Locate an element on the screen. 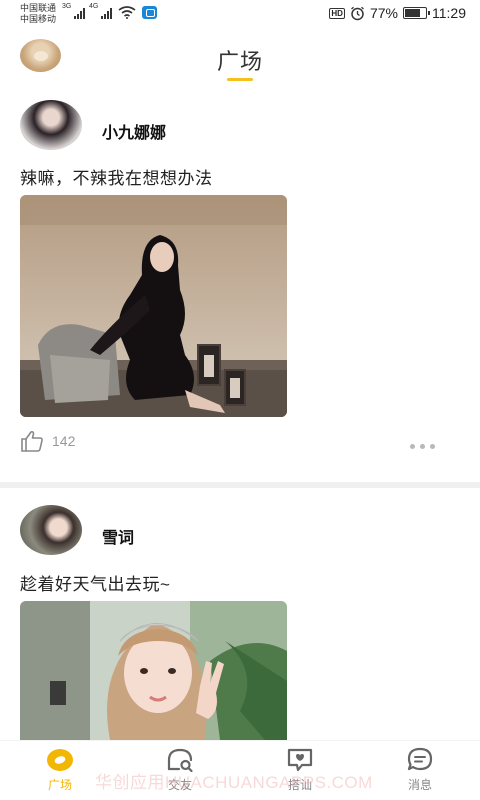  tab-plaza: 广场 is located at coordinates (60, 770).